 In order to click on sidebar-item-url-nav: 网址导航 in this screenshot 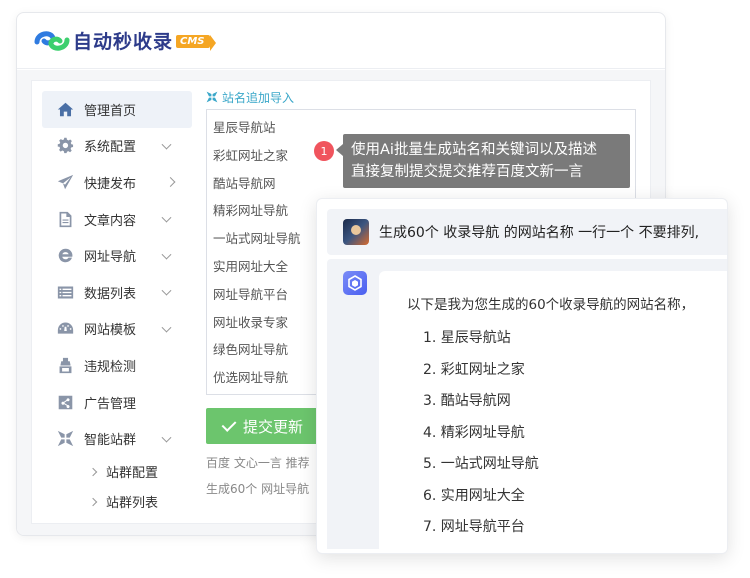, I will do `click(117, 255)`.